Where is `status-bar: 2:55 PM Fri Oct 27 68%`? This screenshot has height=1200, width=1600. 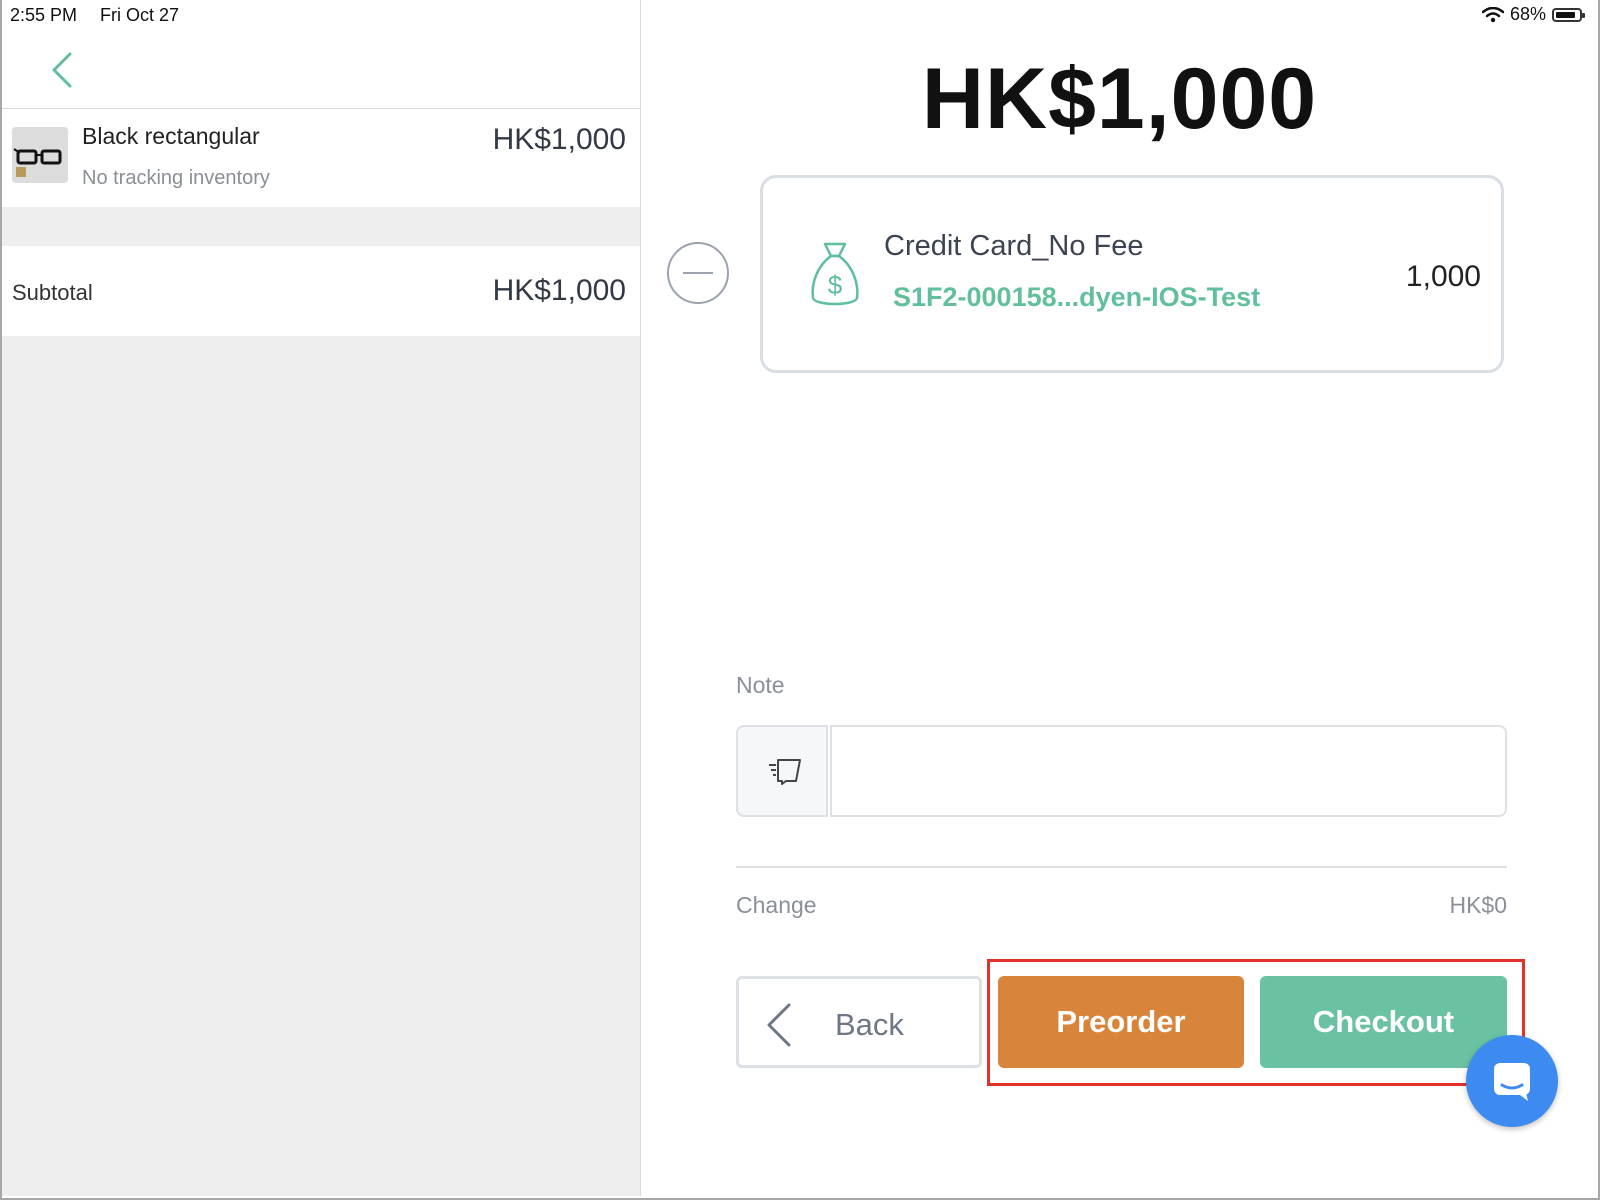
status-bar: 2:55 PM Fri Oct 27 68% is located at coordinates (798, 15).